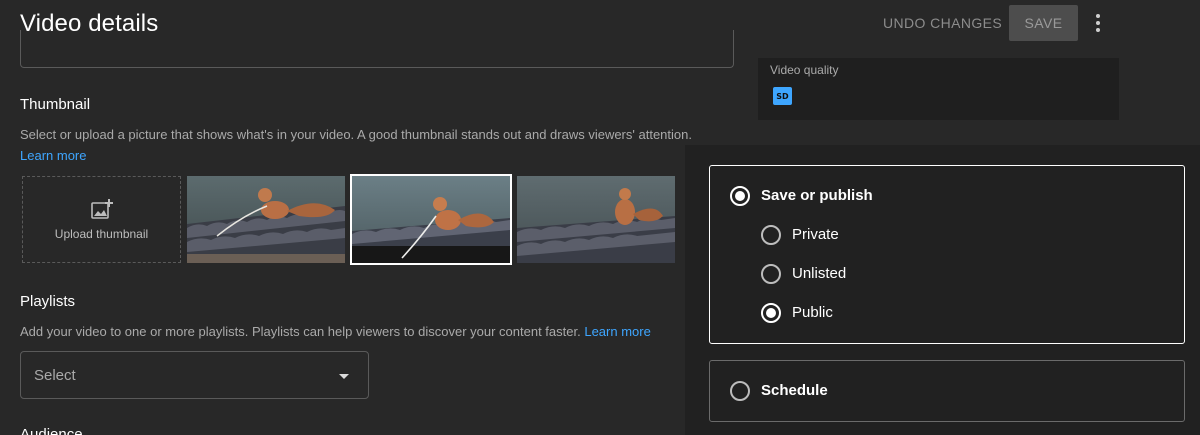  Describe the element at coordinates (48, 301) in the screenshot. I see `playlists-title: Playlists` at that location.